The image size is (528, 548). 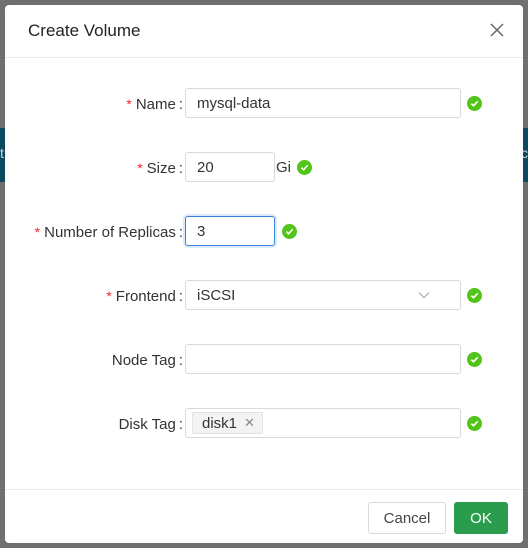 What do you see at coordinates (143, 360) in the screenshot?
I see `node-tag-label-text: Node Tag` at bounding box center [143, 360].